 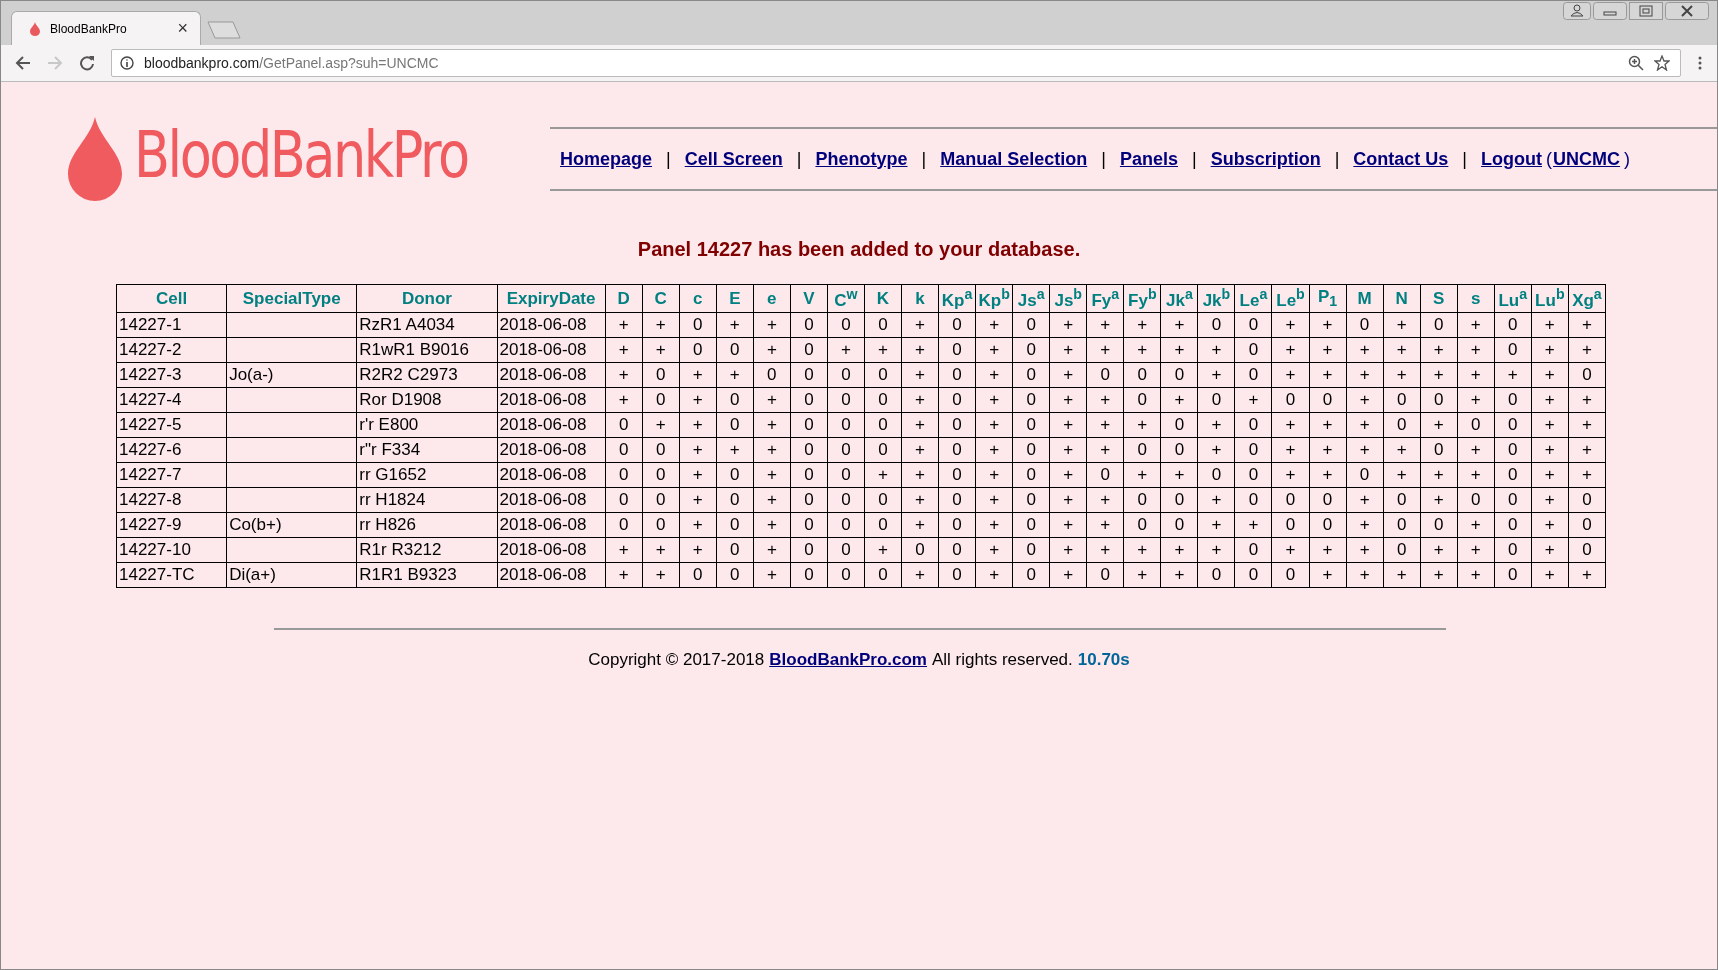 What do you see at coordinates (1291, 298) in the screenshot?
I see `column-header: Le$^{b}$` at bounding box center [1291, 298].